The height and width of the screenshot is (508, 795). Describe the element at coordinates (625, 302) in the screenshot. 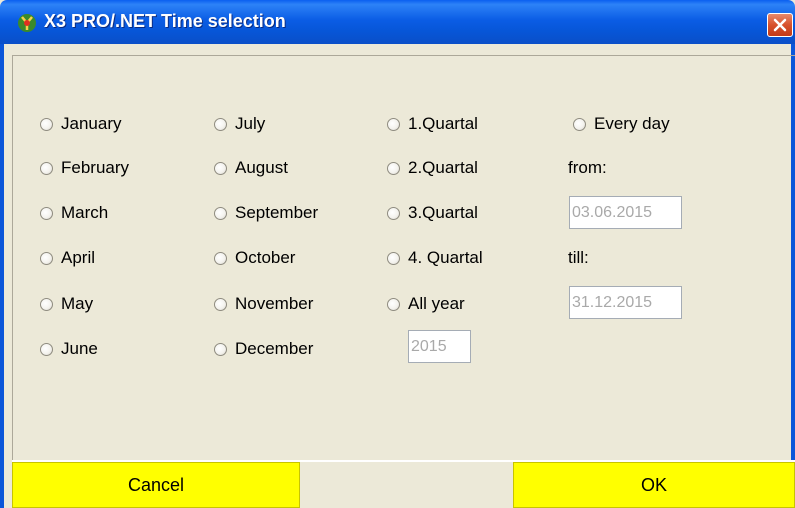

I see `till-date-field` at that location.